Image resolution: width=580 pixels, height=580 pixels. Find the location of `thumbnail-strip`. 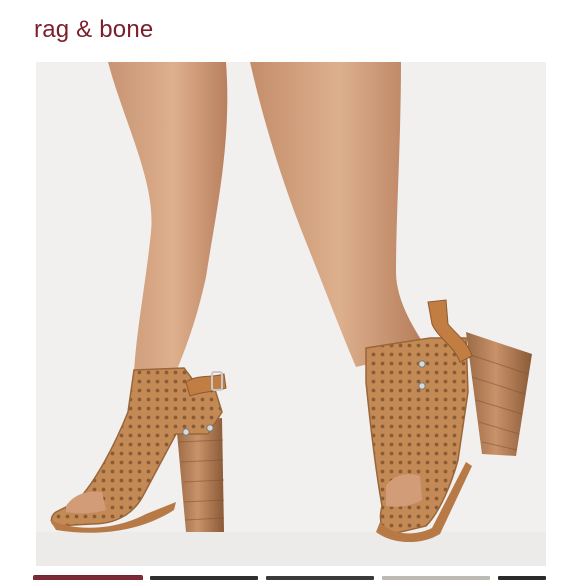

thumbnail-strip is located at coordinates (289, 577).